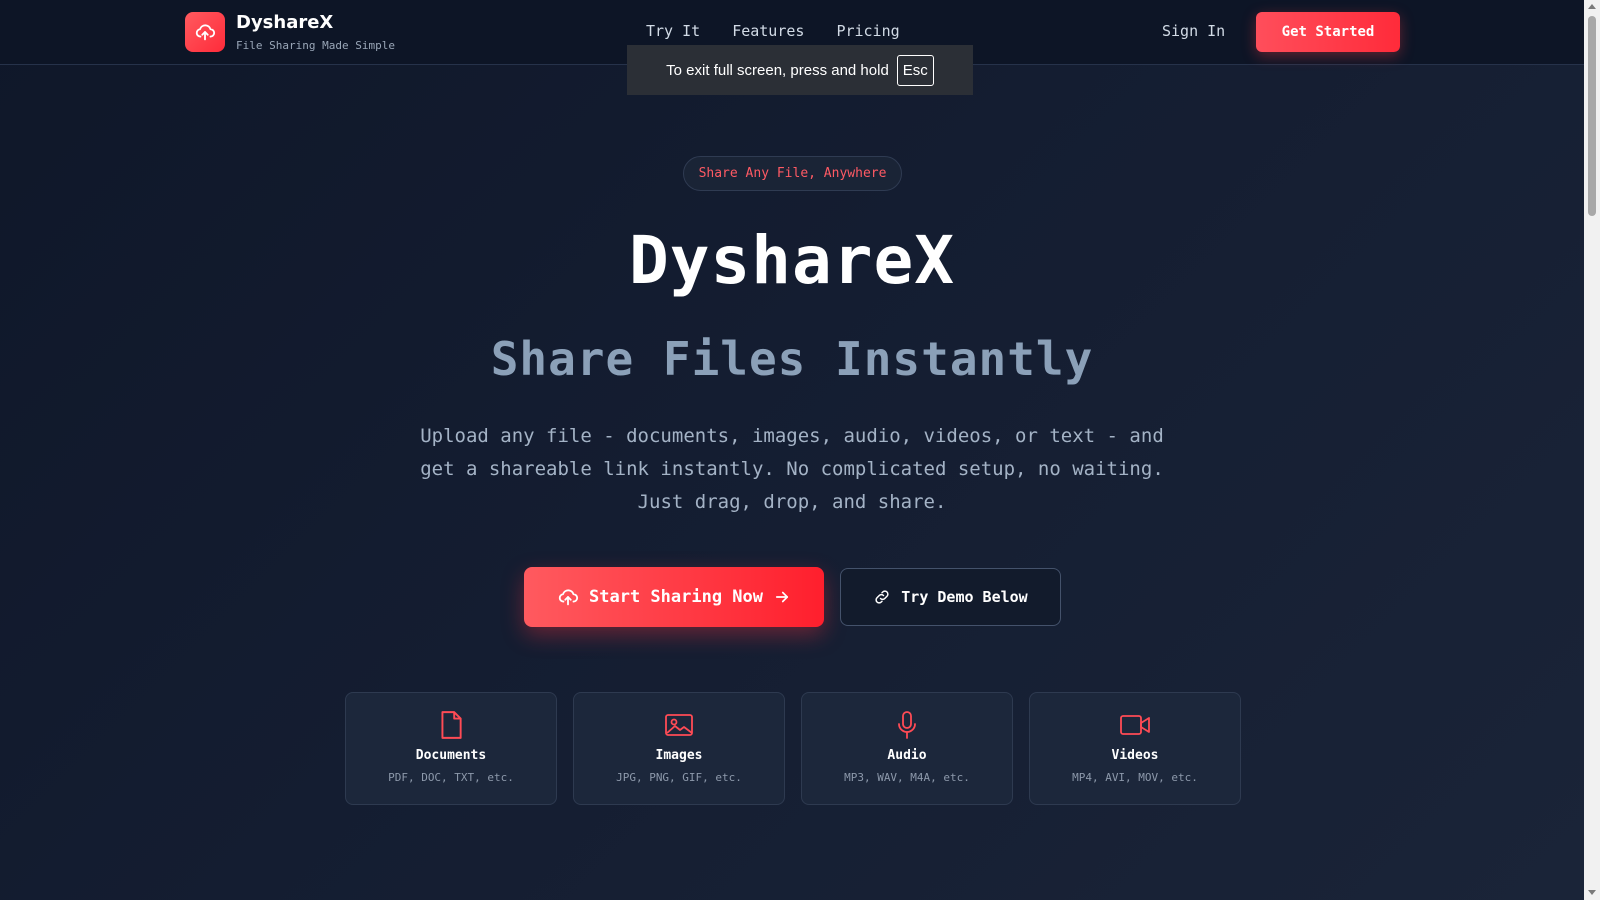 This screenshot has height=900, width=1600. I want to click on file-type-card-documents: Documents PDF, DOC, TXT, etc., so click(451, 748).